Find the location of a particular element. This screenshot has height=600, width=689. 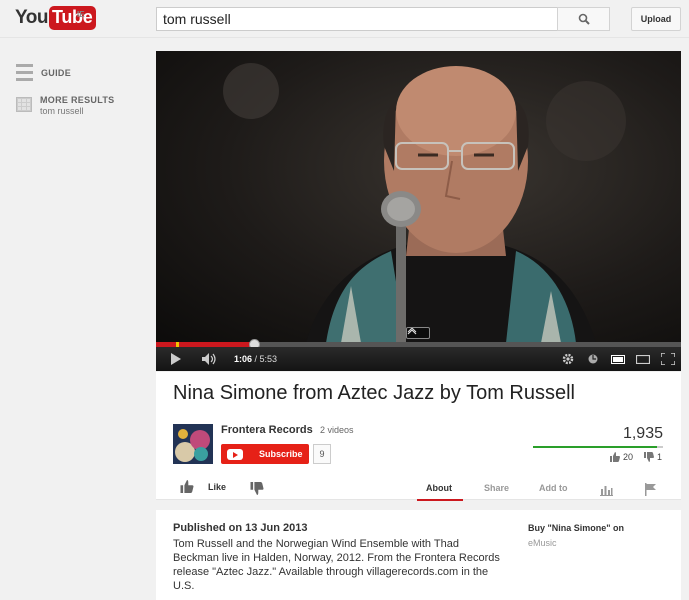

guide-button: GUIDE is located at coordinates (43, 72).